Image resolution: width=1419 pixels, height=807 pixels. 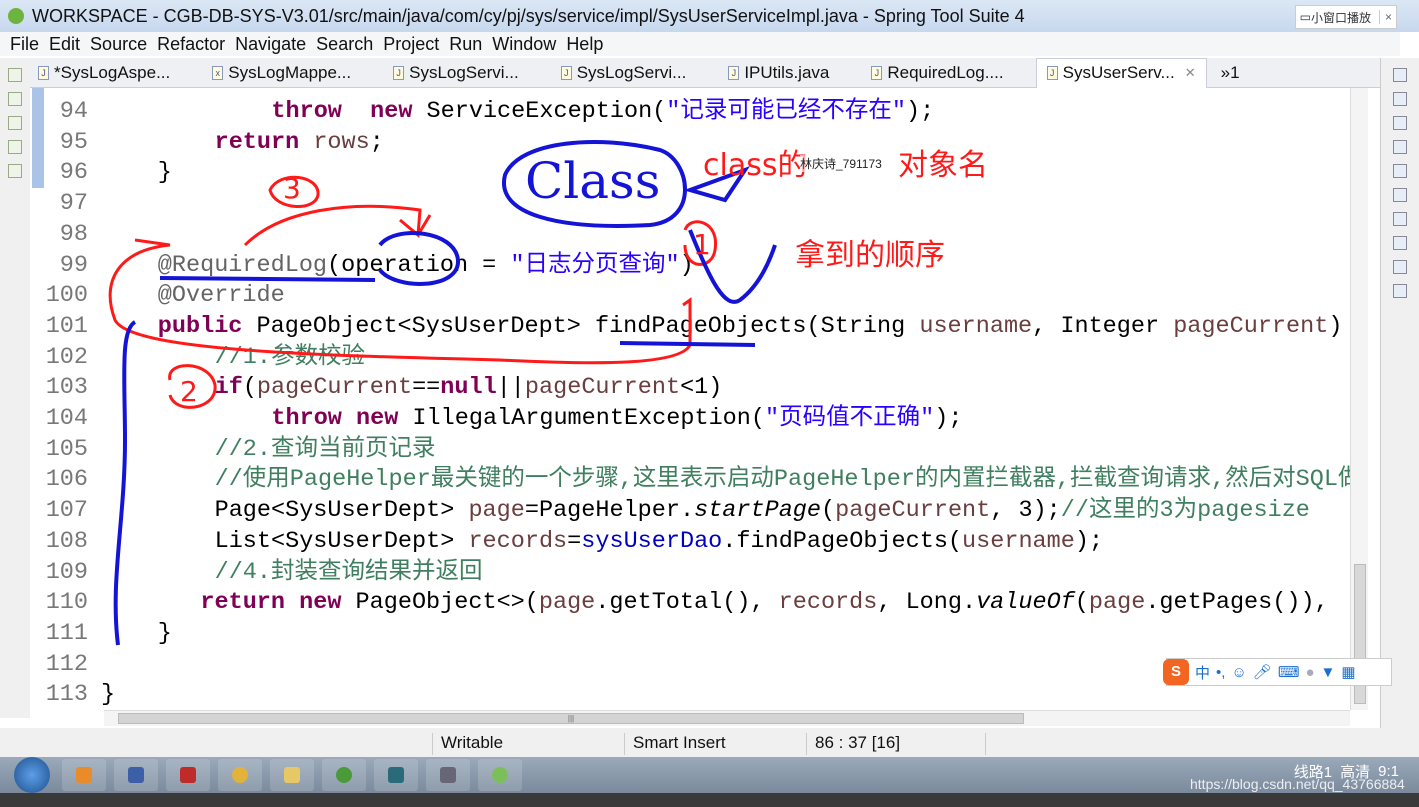 I want to click on emoji-icon: ☺, so click(x=1238, y=672).